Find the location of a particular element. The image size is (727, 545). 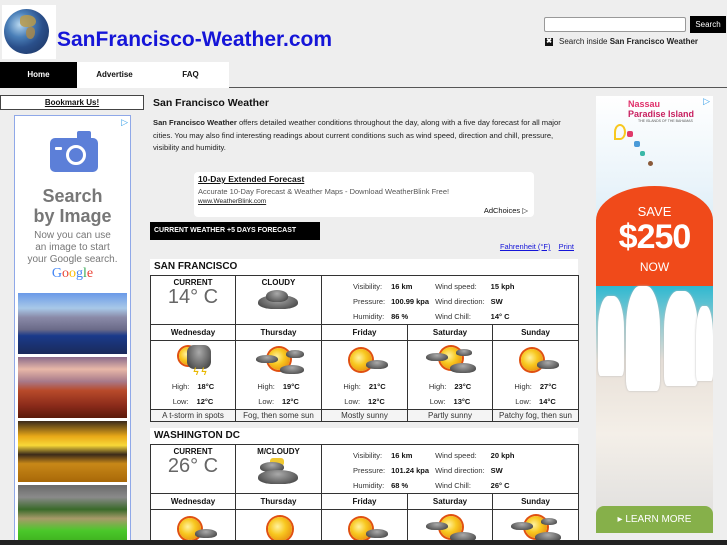

day-name: Thursday is located at coordinates (278, 332).